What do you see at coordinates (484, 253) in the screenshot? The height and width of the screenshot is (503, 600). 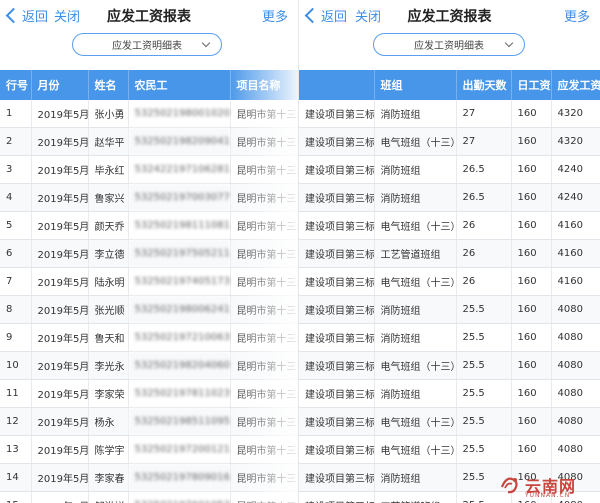 I see `table-cell: 26` at bounding box center [484, 253].